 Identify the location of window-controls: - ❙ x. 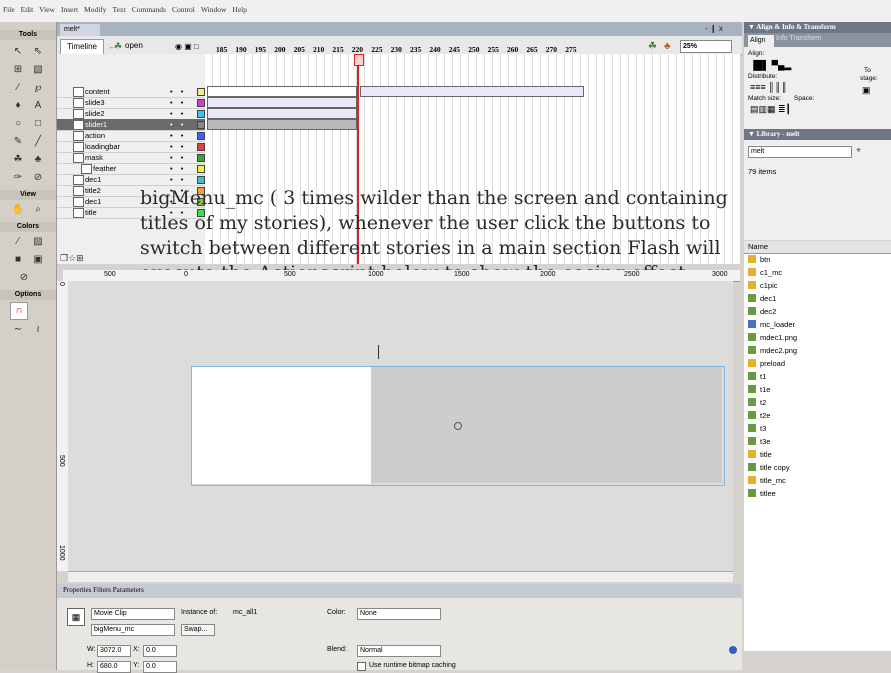
(714, 28).